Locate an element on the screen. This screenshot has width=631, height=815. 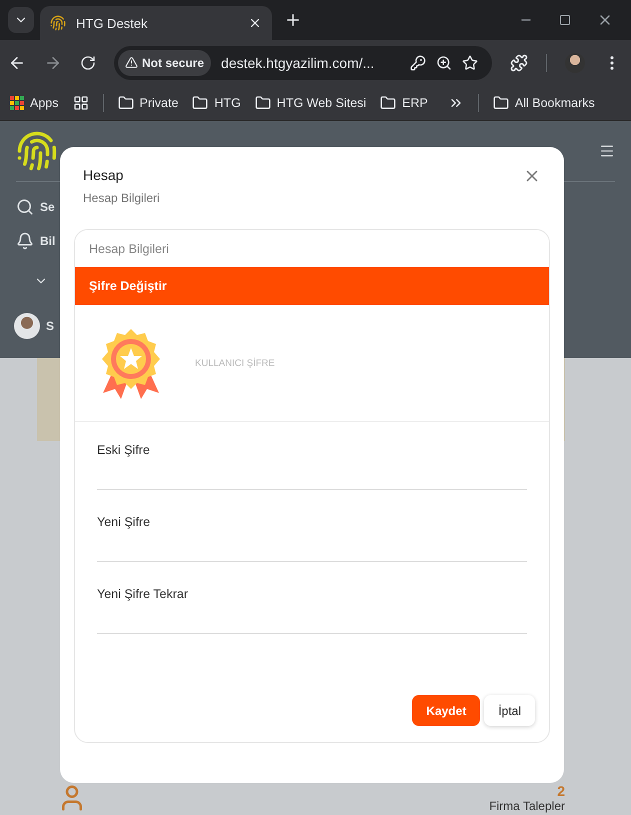
extensions-icon is located at coordinates (519, 63).